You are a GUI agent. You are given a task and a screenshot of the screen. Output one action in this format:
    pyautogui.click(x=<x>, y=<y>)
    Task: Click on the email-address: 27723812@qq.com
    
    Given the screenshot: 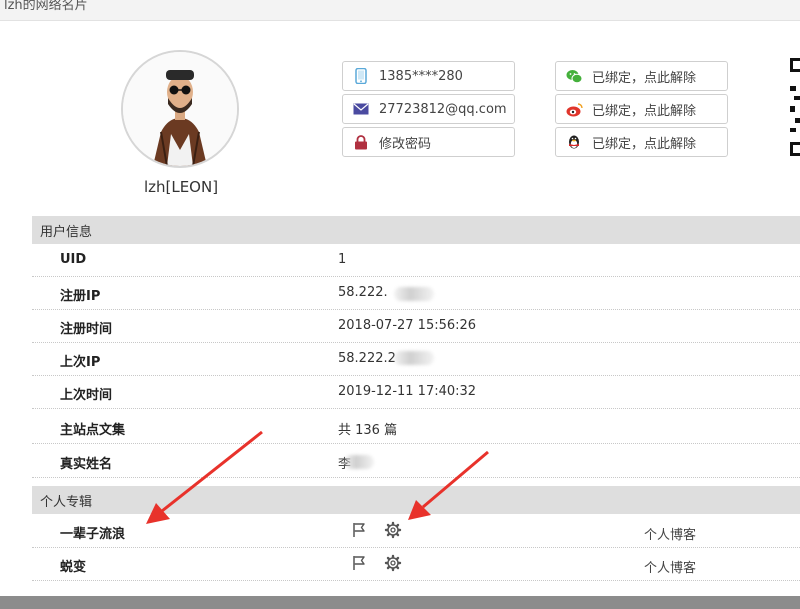 What is the action you would take?
    pyautogui.click(x=443, y=109)
    